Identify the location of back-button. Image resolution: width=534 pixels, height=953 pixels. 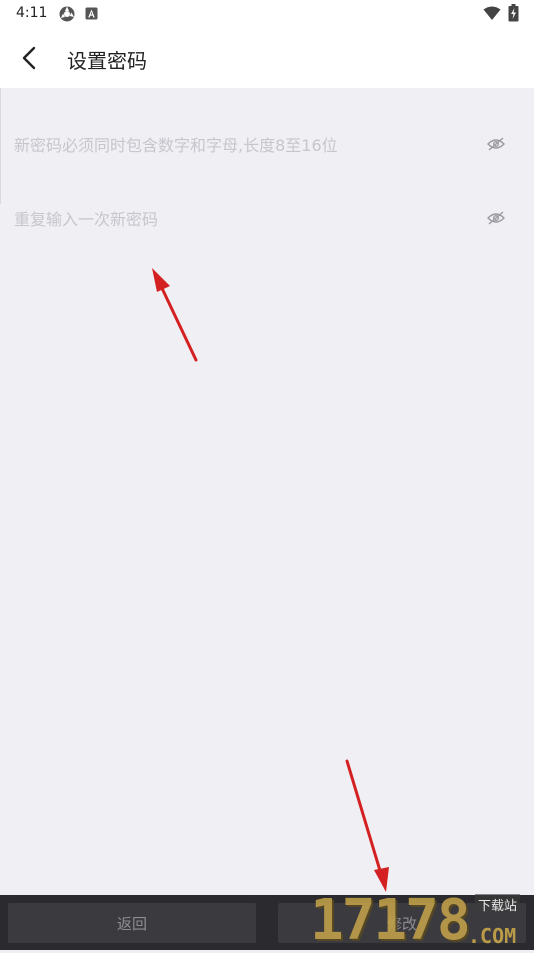
(30, 58).